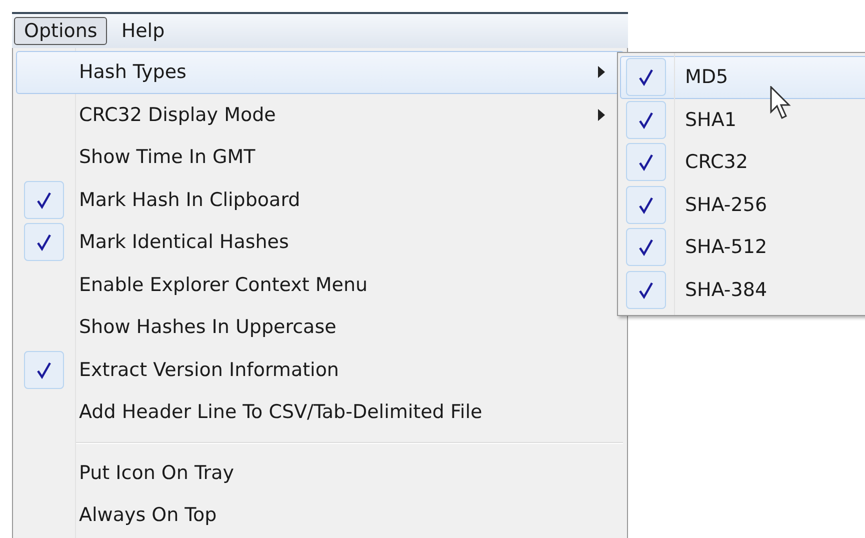  Describe the element at coordinates (742, 77) in the screenshot. I see `submenu-item: MD5` at that location.